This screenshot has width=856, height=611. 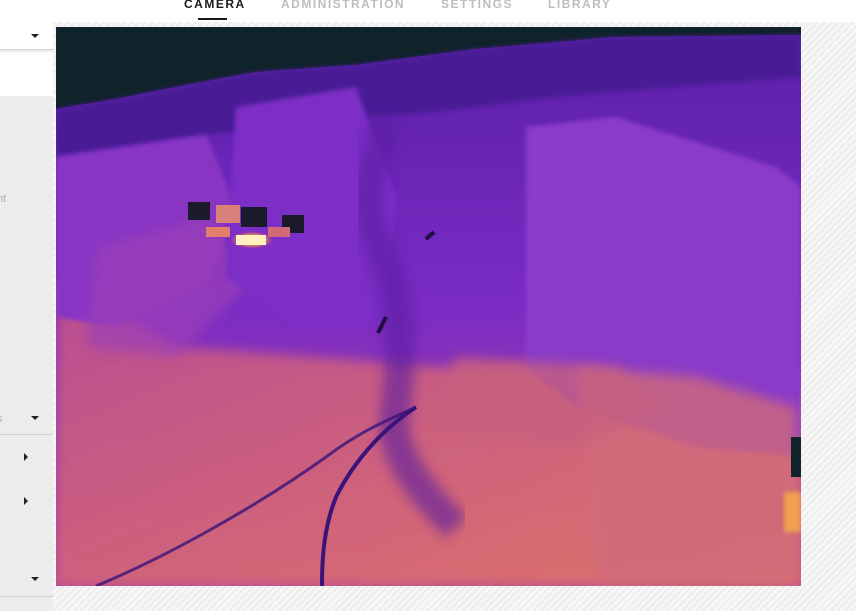 I want to click on tab-library: LIBRARY, so click(x=579, y=5).